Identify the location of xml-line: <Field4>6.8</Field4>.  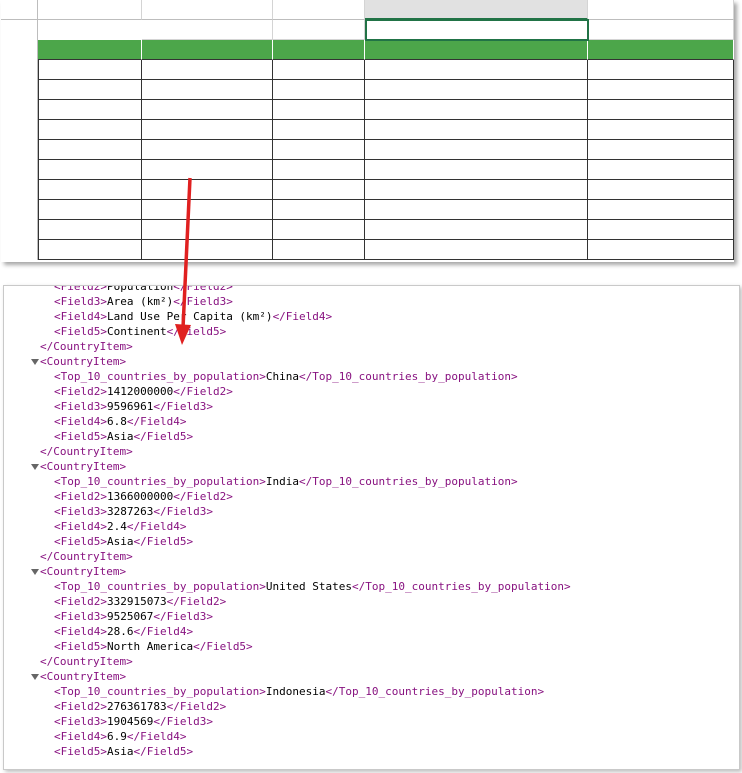
(120, 421).